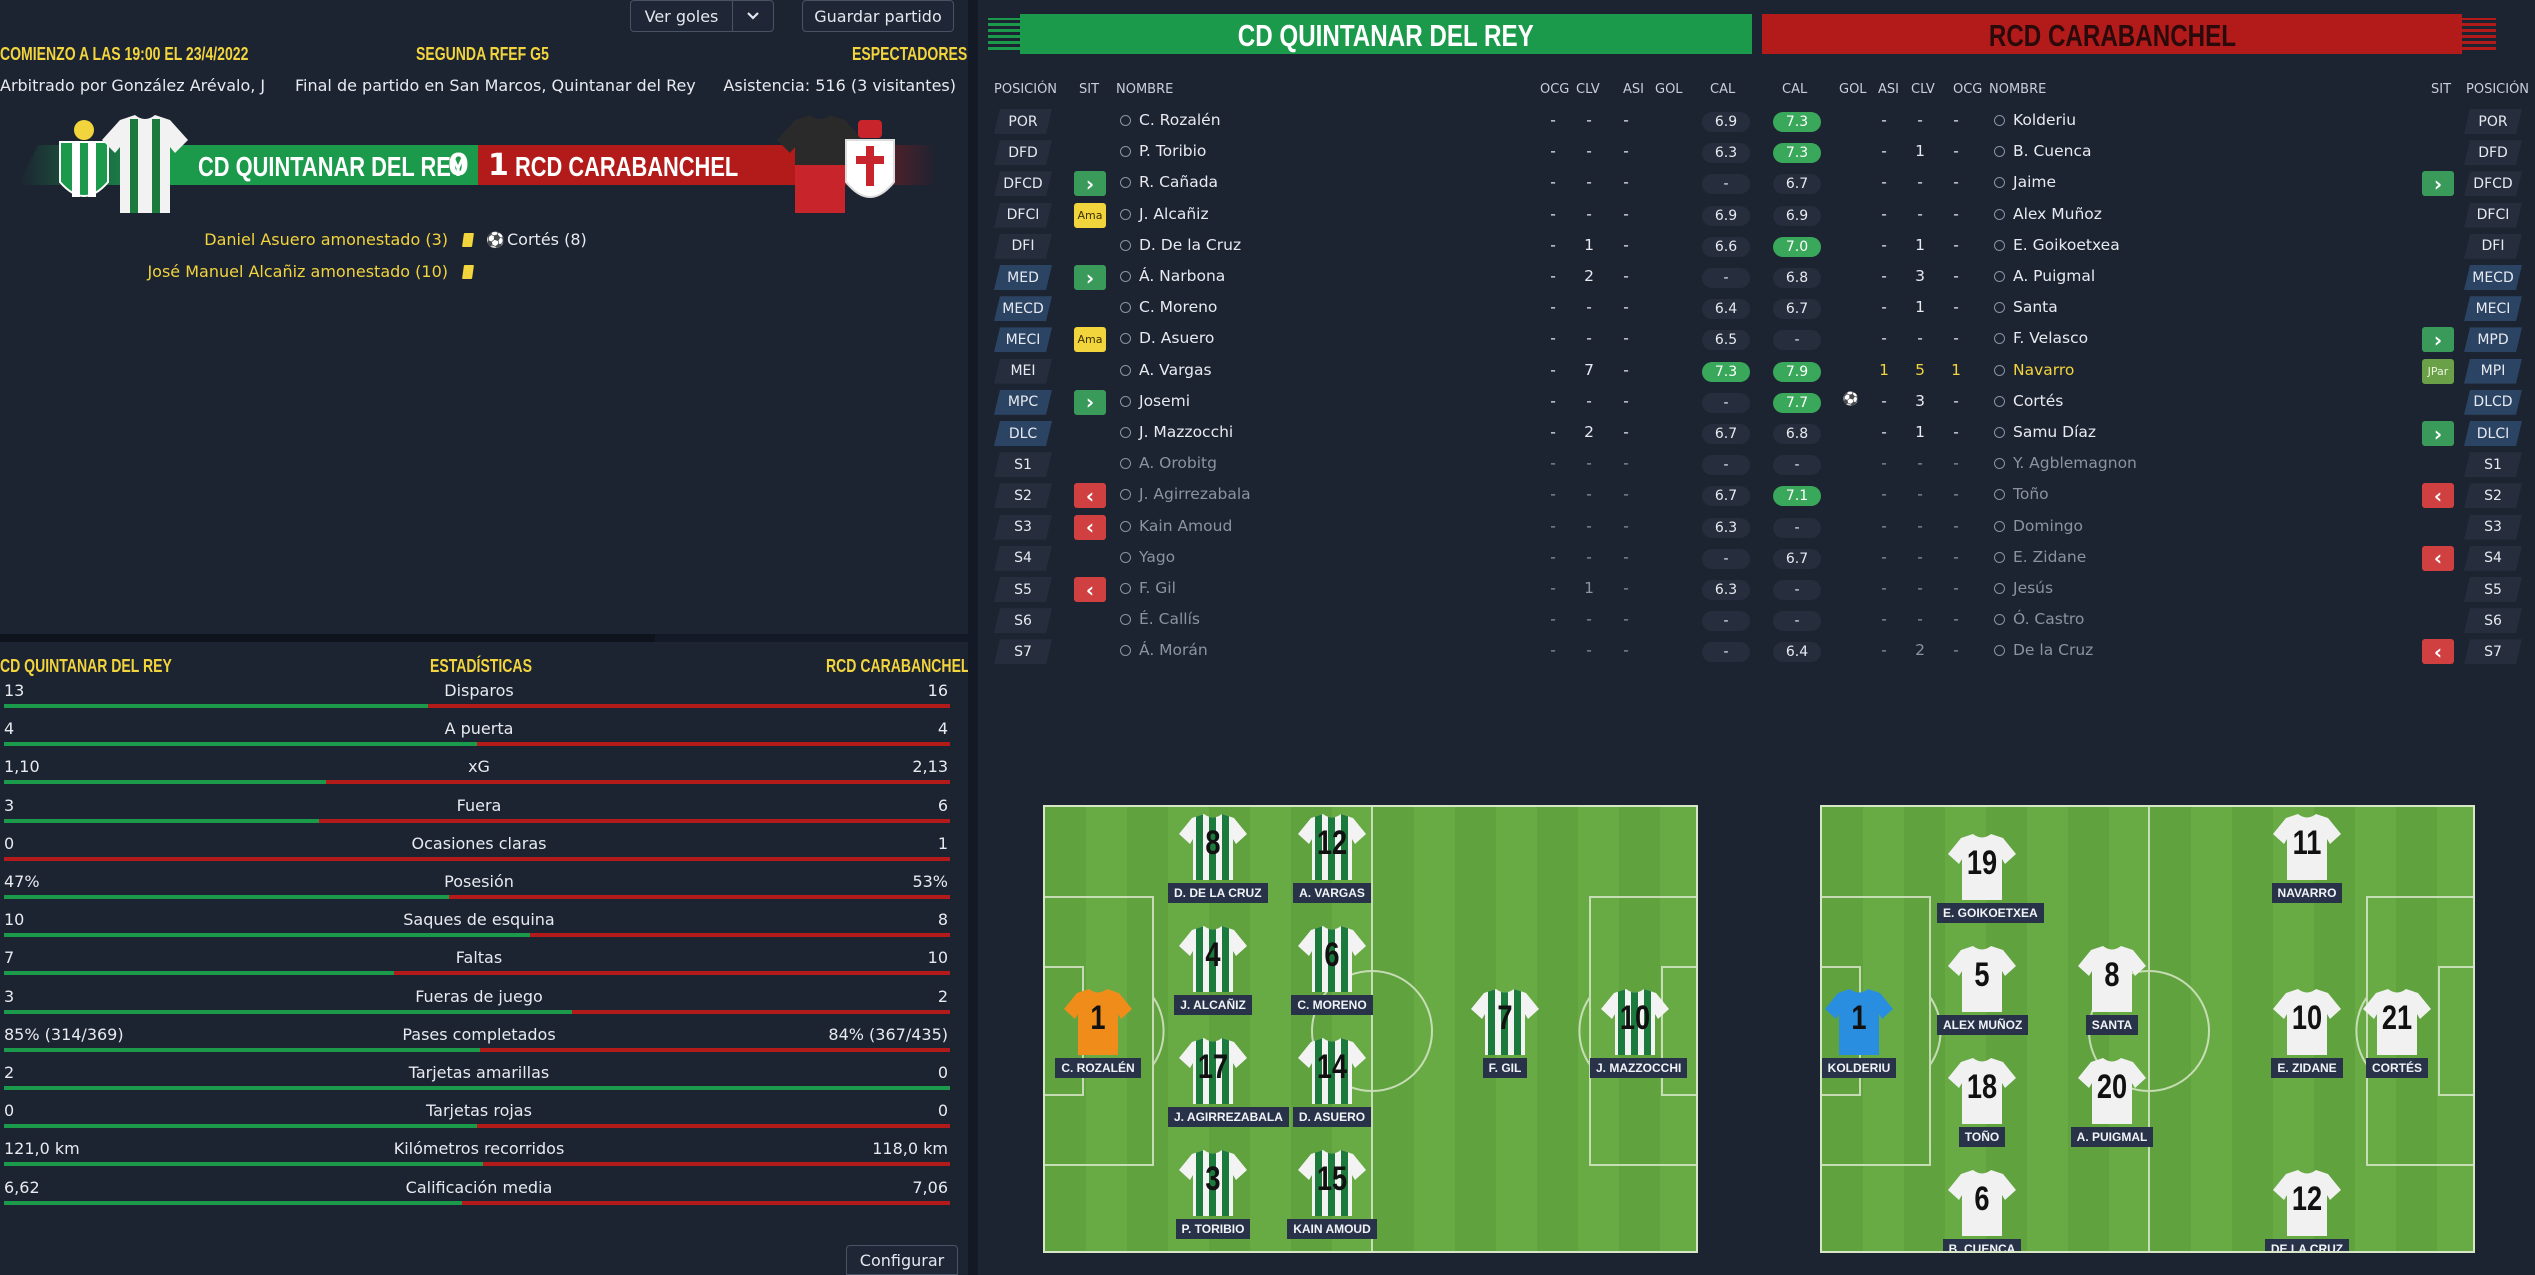 This screenshot has width=2535, height=1275. Describe the element at coordinates (2057, 214) in the screenshot. I see `away-player-name-text: Alex Muñoz` at that location.